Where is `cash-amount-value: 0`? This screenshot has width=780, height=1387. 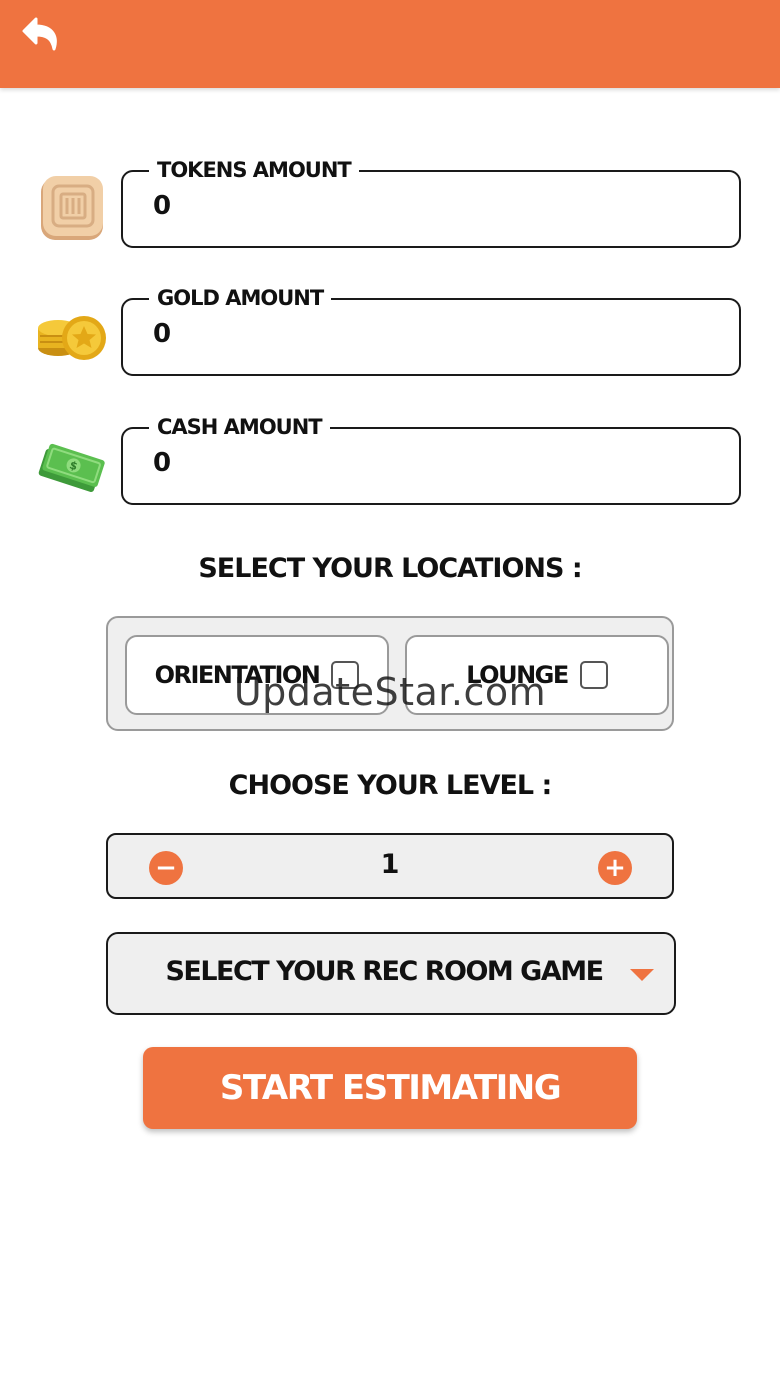
cash-amount-value: 0 is located at coordinates (162, 463).